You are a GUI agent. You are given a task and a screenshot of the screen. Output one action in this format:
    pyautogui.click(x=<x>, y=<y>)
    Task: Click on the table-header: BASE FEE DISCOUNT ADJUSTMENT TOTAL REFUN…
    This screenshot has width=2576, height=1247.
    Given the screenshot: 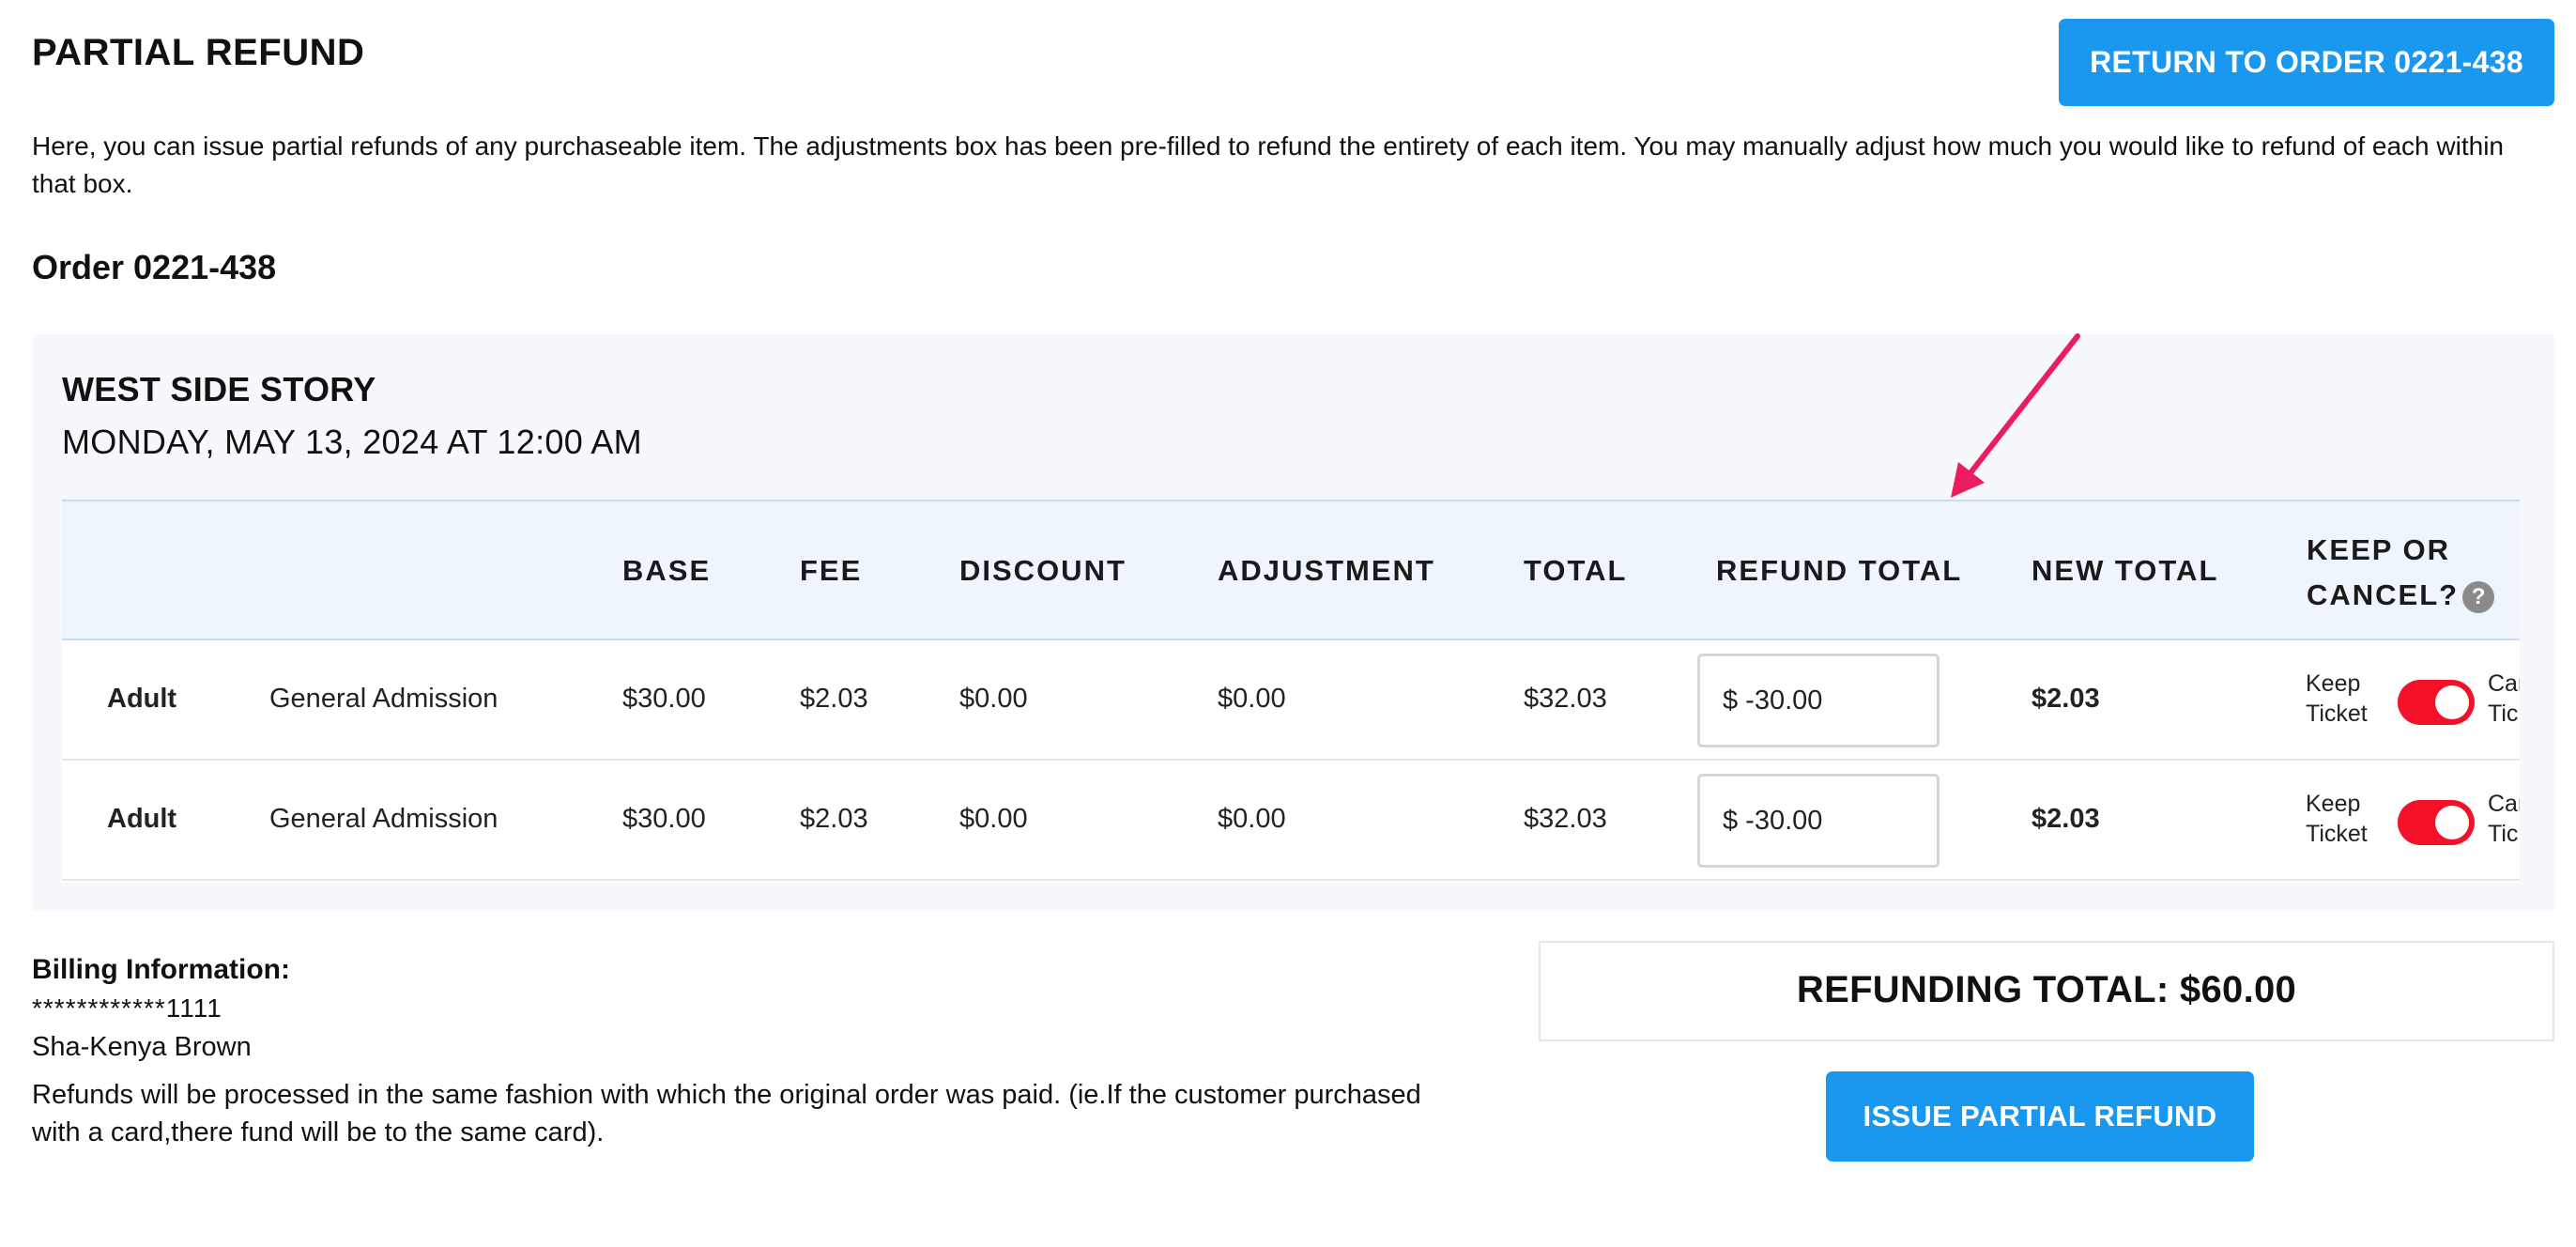 What is the action you would take?
    pyautogui.click(x=1291, y=570)
    